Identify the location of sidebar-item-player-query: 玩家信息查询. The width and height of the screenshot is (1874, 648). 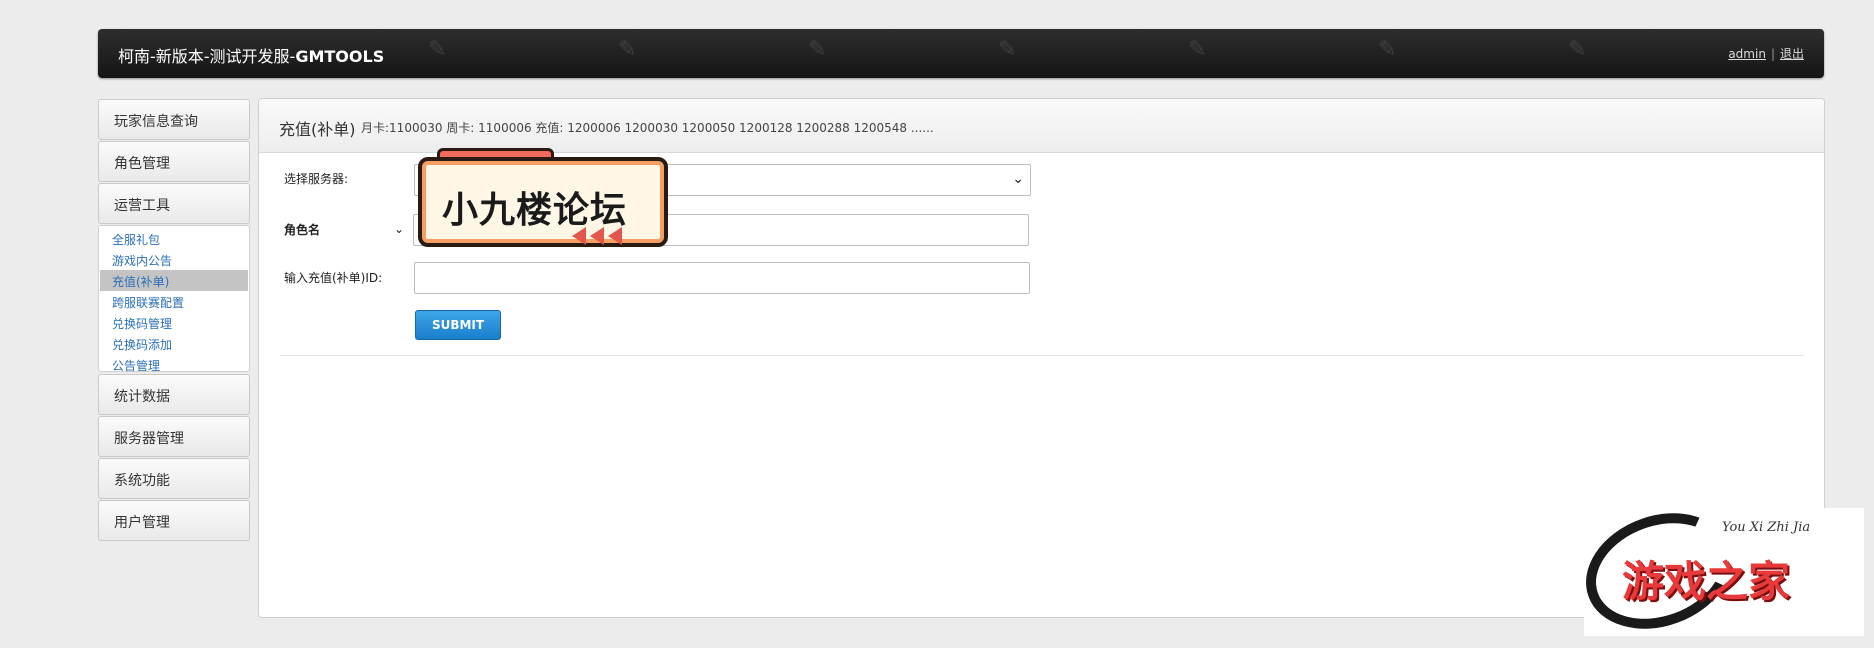
(174, 119).